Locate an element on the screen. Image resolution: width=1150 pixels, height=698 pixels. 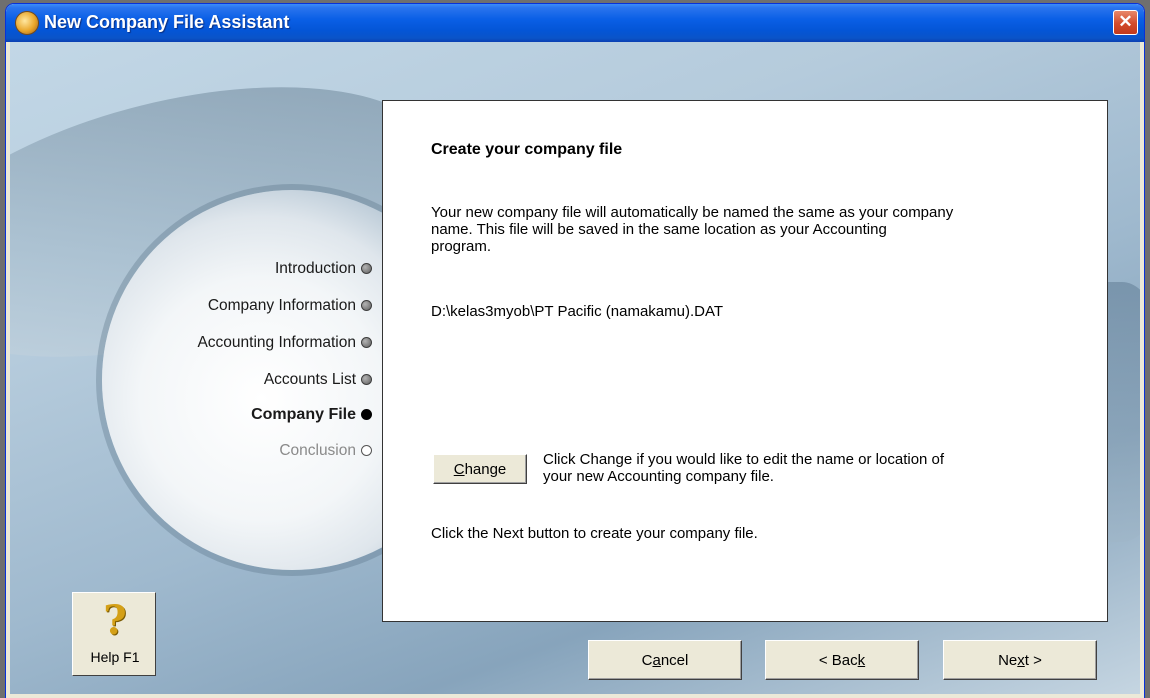
description-line: program. is located at coordinates (461, 246).